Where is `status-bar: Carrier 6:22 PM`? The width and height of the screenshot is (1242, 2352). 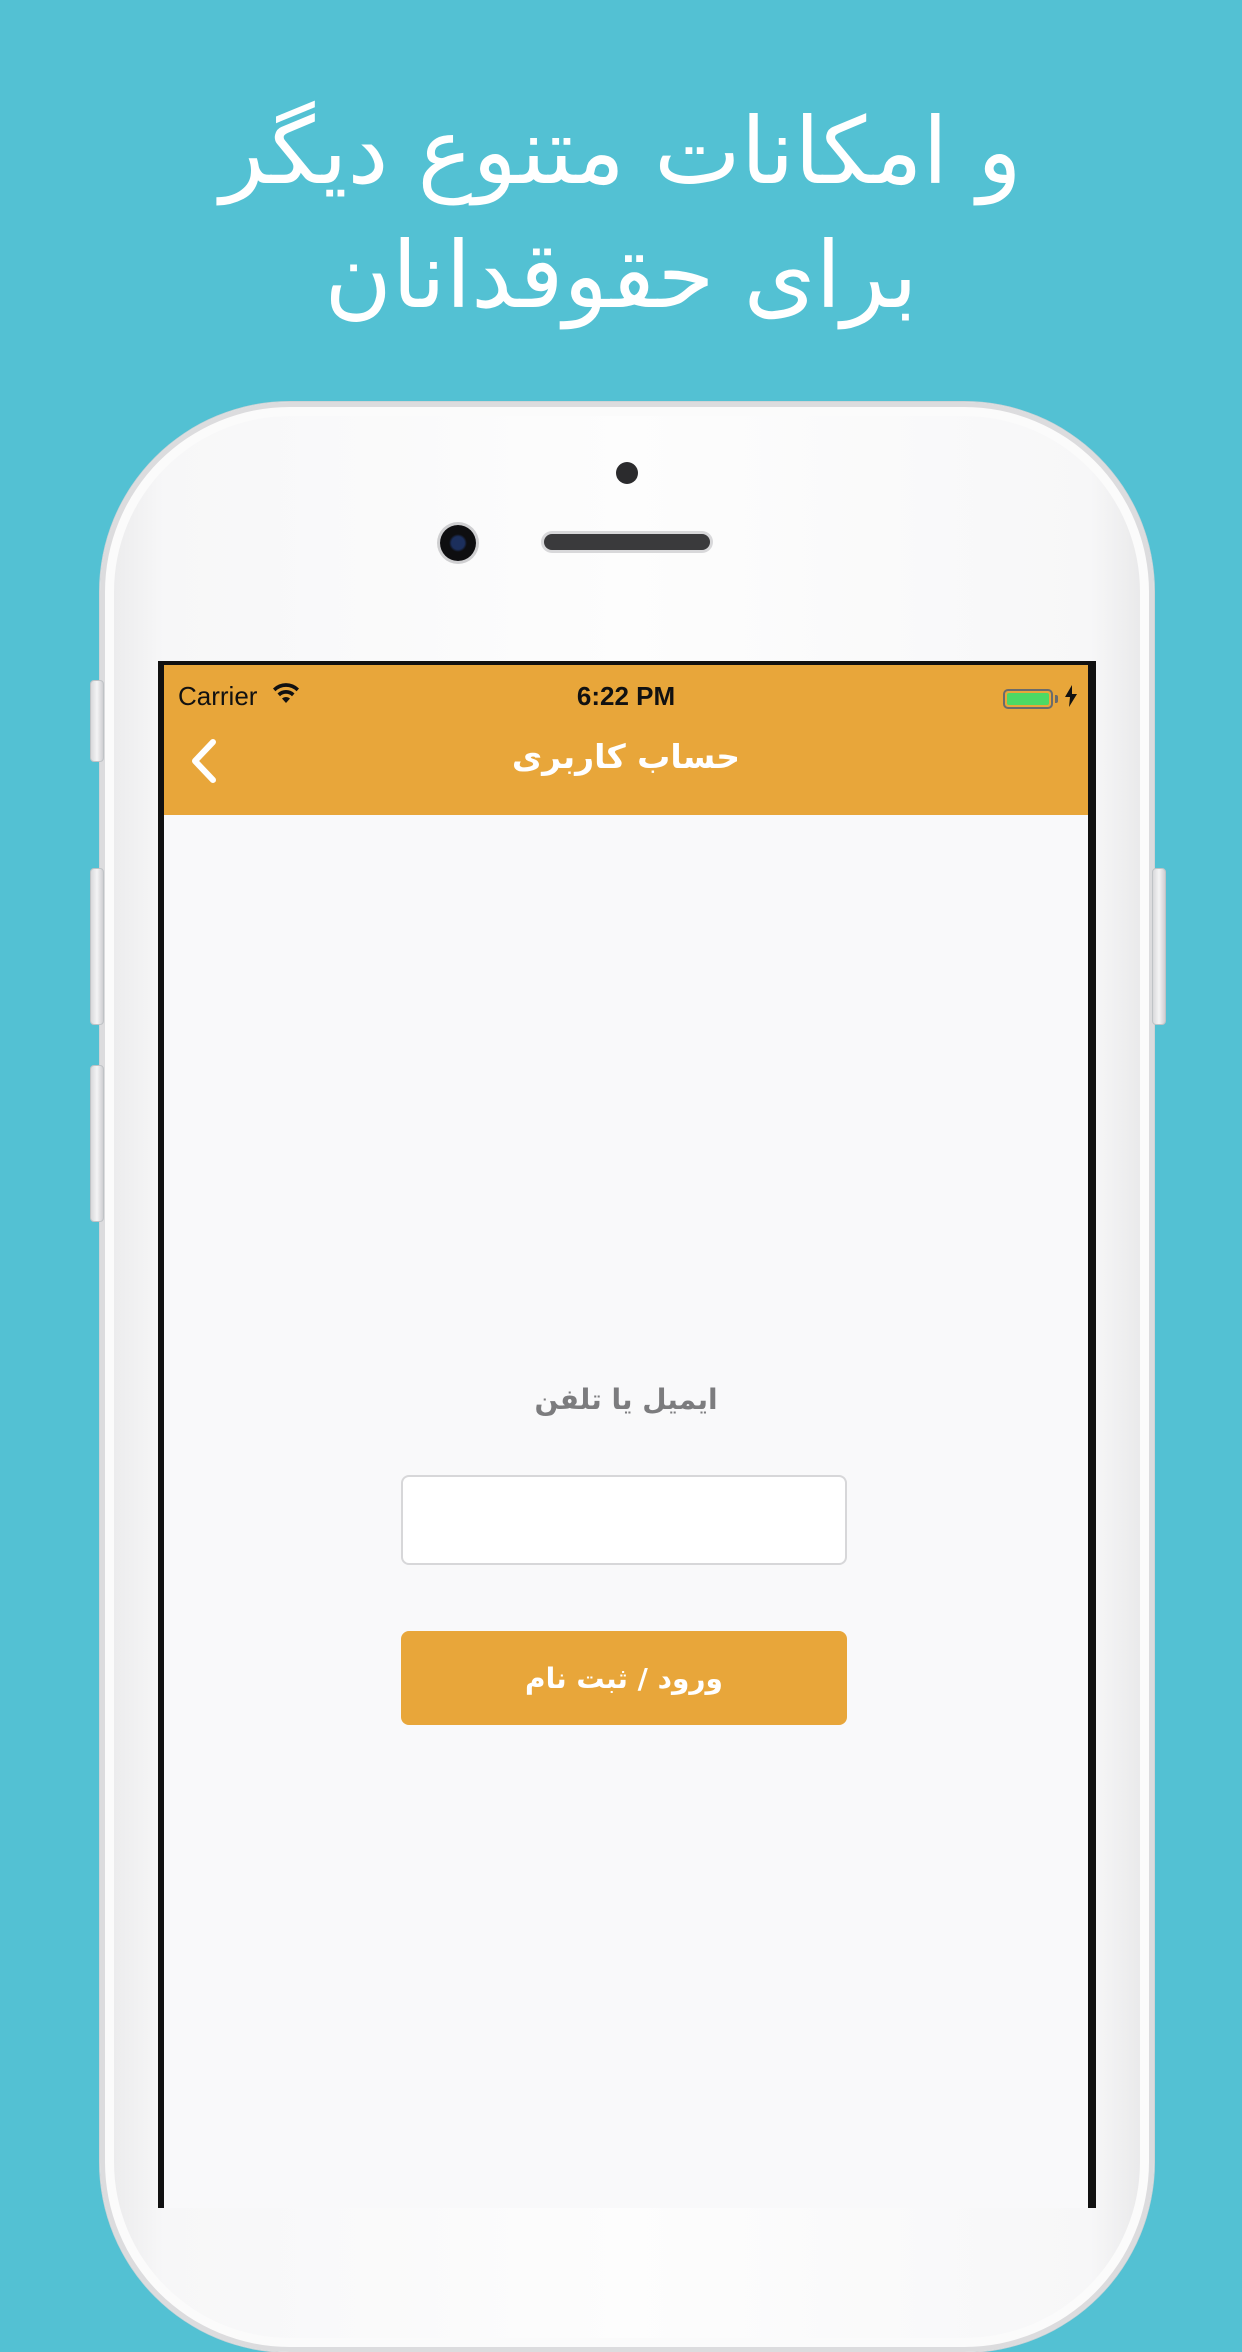
status-bar: Carrier 6:22 PM is located at coordinates (626, 696).